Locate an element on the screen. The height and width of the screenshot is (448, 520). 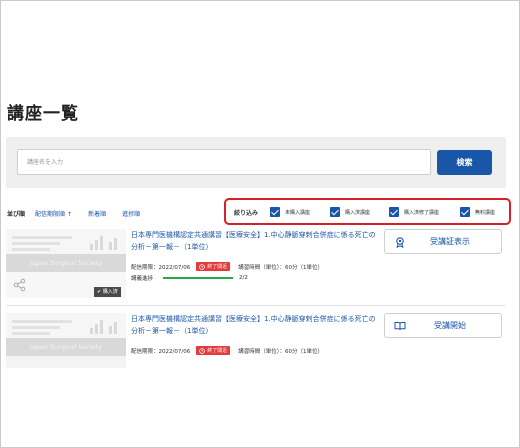
progress-count: 2/2 is located at coordinates (243, 278).